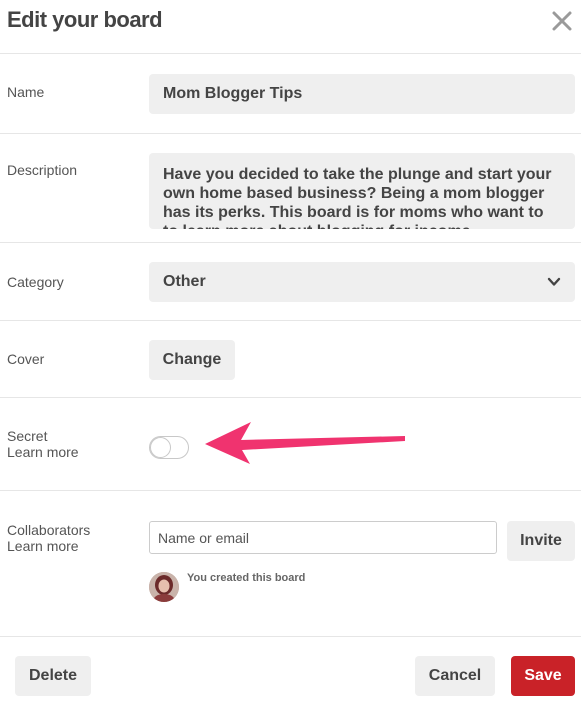 This screenshot has width=581, height=703. Describe the element at coordinates (53, 676) in the screenshot. I see `delete-button: Delete` at that location.